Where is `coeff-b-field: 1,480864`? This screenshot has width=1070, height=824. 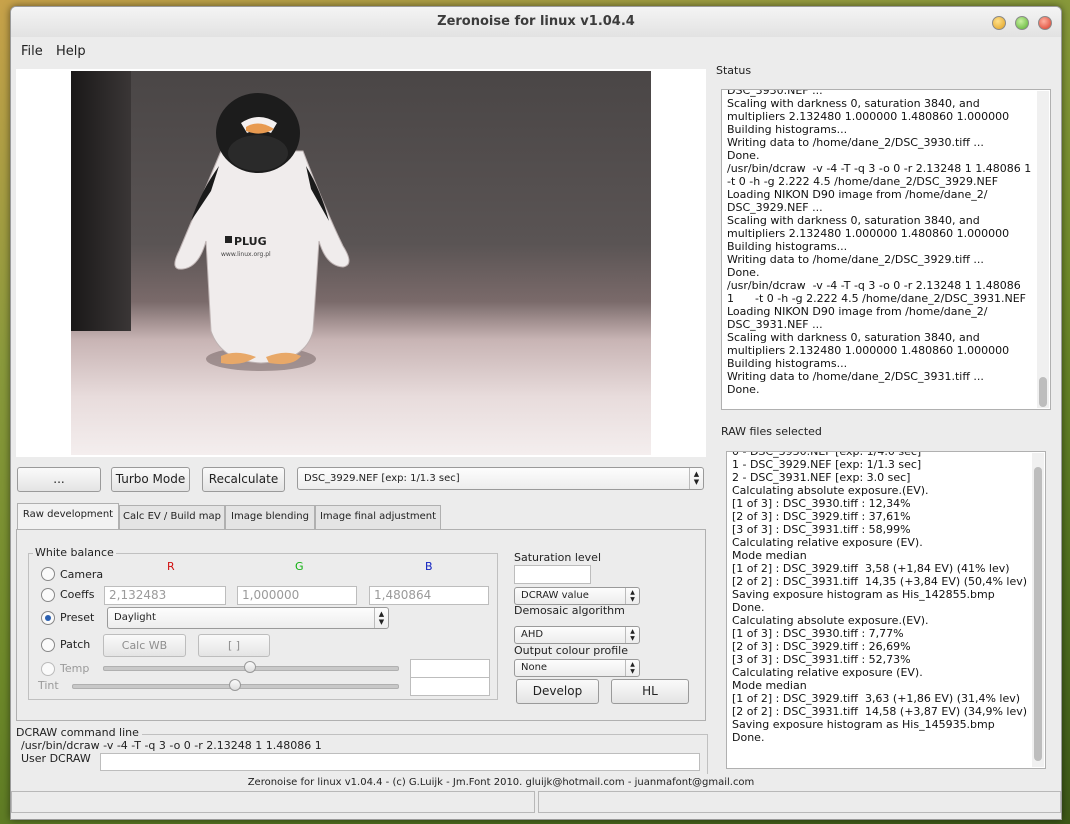
coeff-b-field: 1,480864 is located at coordinates (429, 595).